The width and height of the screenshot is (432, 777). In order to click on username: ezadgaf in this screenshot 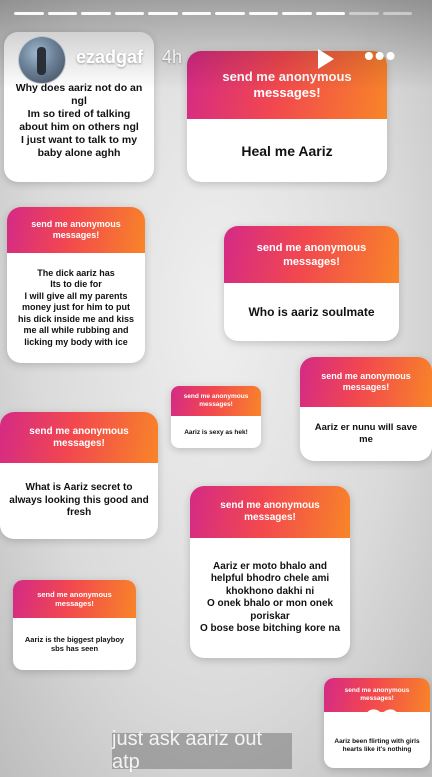, I will do `click(109, 57)`.